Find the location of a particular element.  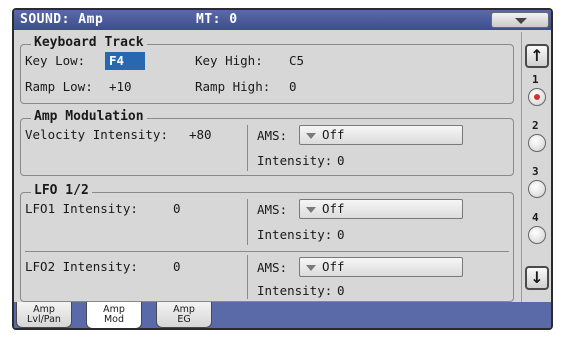

multitimbre-indicator: MT: 0 is located at coordinates (217, 19).